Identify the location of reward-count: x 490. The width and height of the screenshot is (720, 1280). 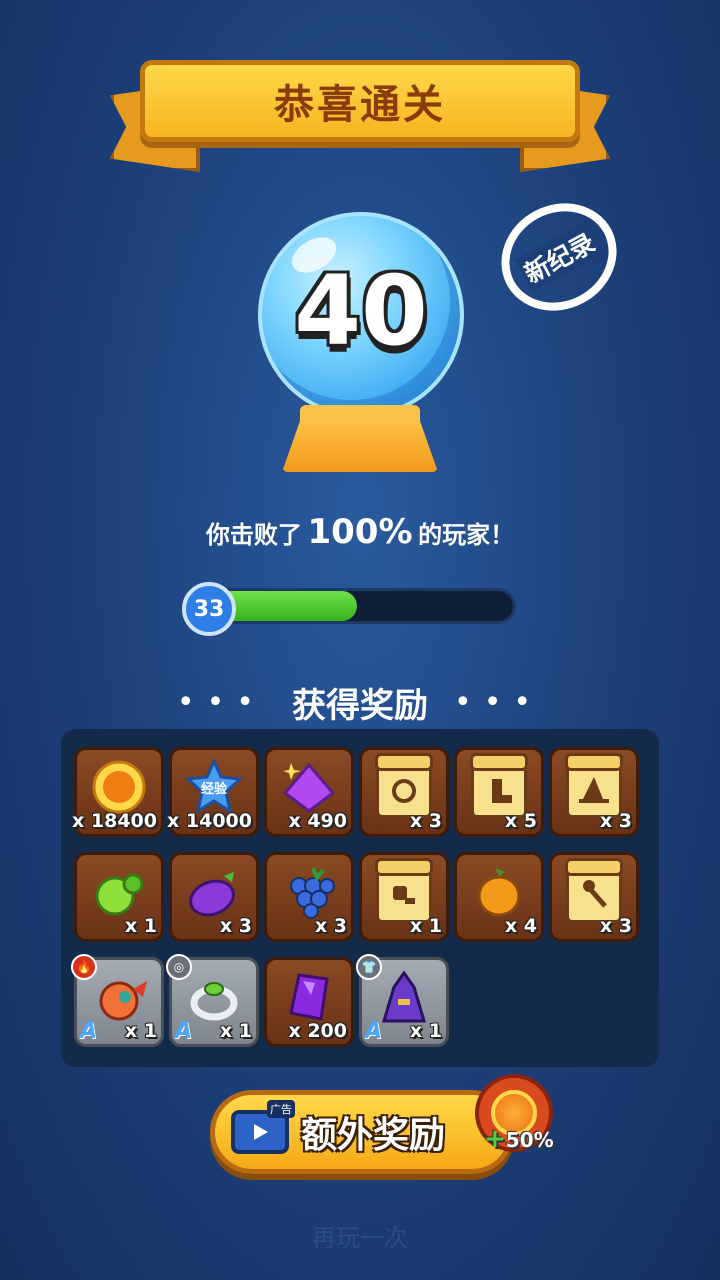
(317, 821).